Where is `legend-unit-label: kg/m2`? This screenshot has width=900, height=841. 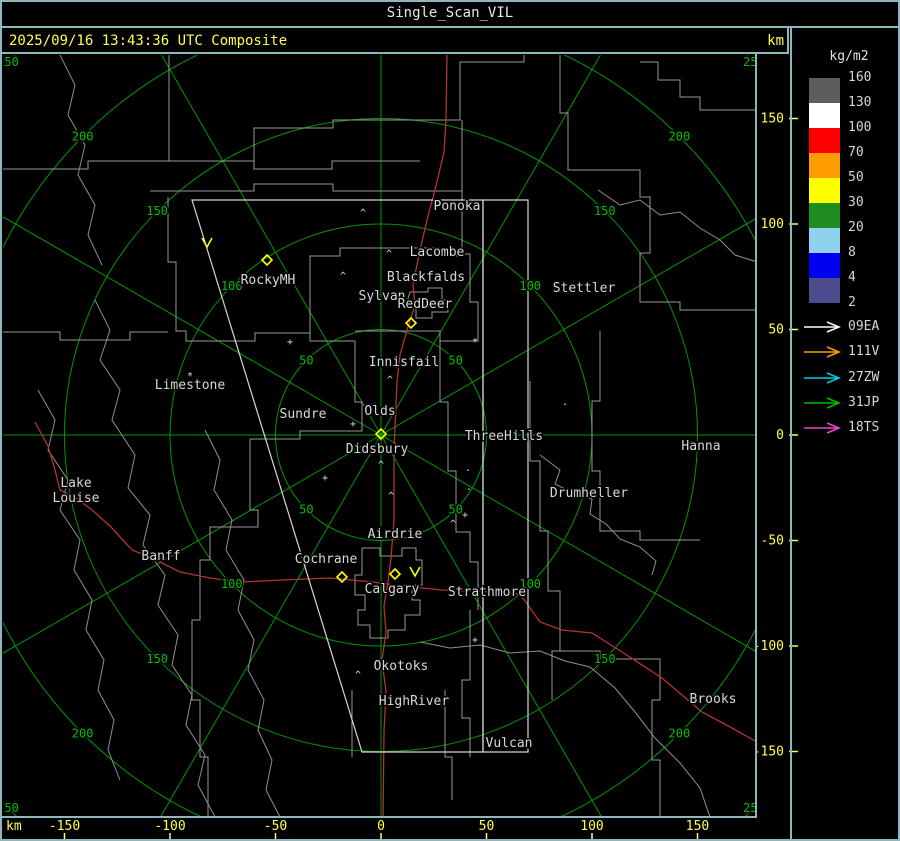 legend-unit-label: kg/m2 is located at coordinates (849, 56).